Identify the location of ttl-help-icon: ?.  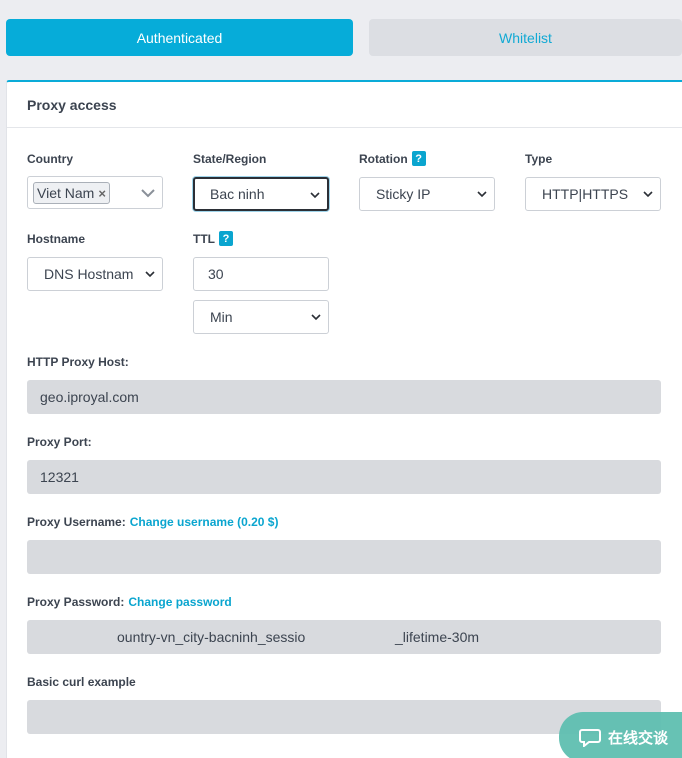
(226, 238).